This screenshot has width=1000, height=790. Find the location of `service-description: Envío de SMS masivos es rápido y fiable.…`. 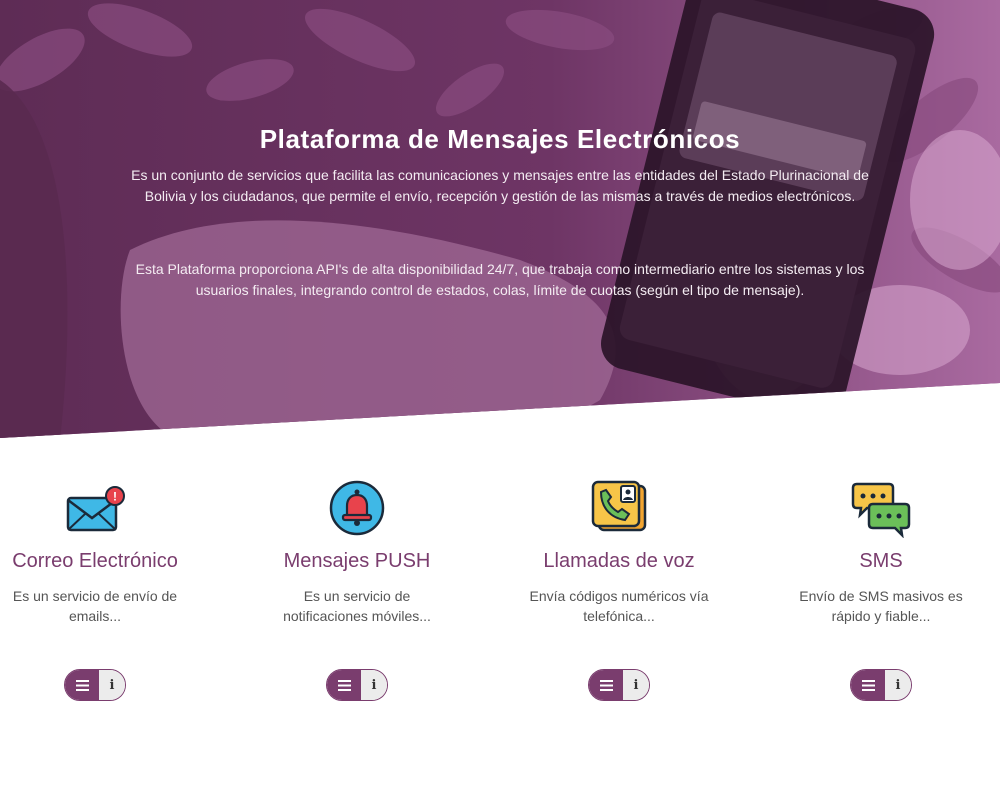

service-description: Envío de SMS masivos es rápido y fiable.… is located at coordinates (881, 606).